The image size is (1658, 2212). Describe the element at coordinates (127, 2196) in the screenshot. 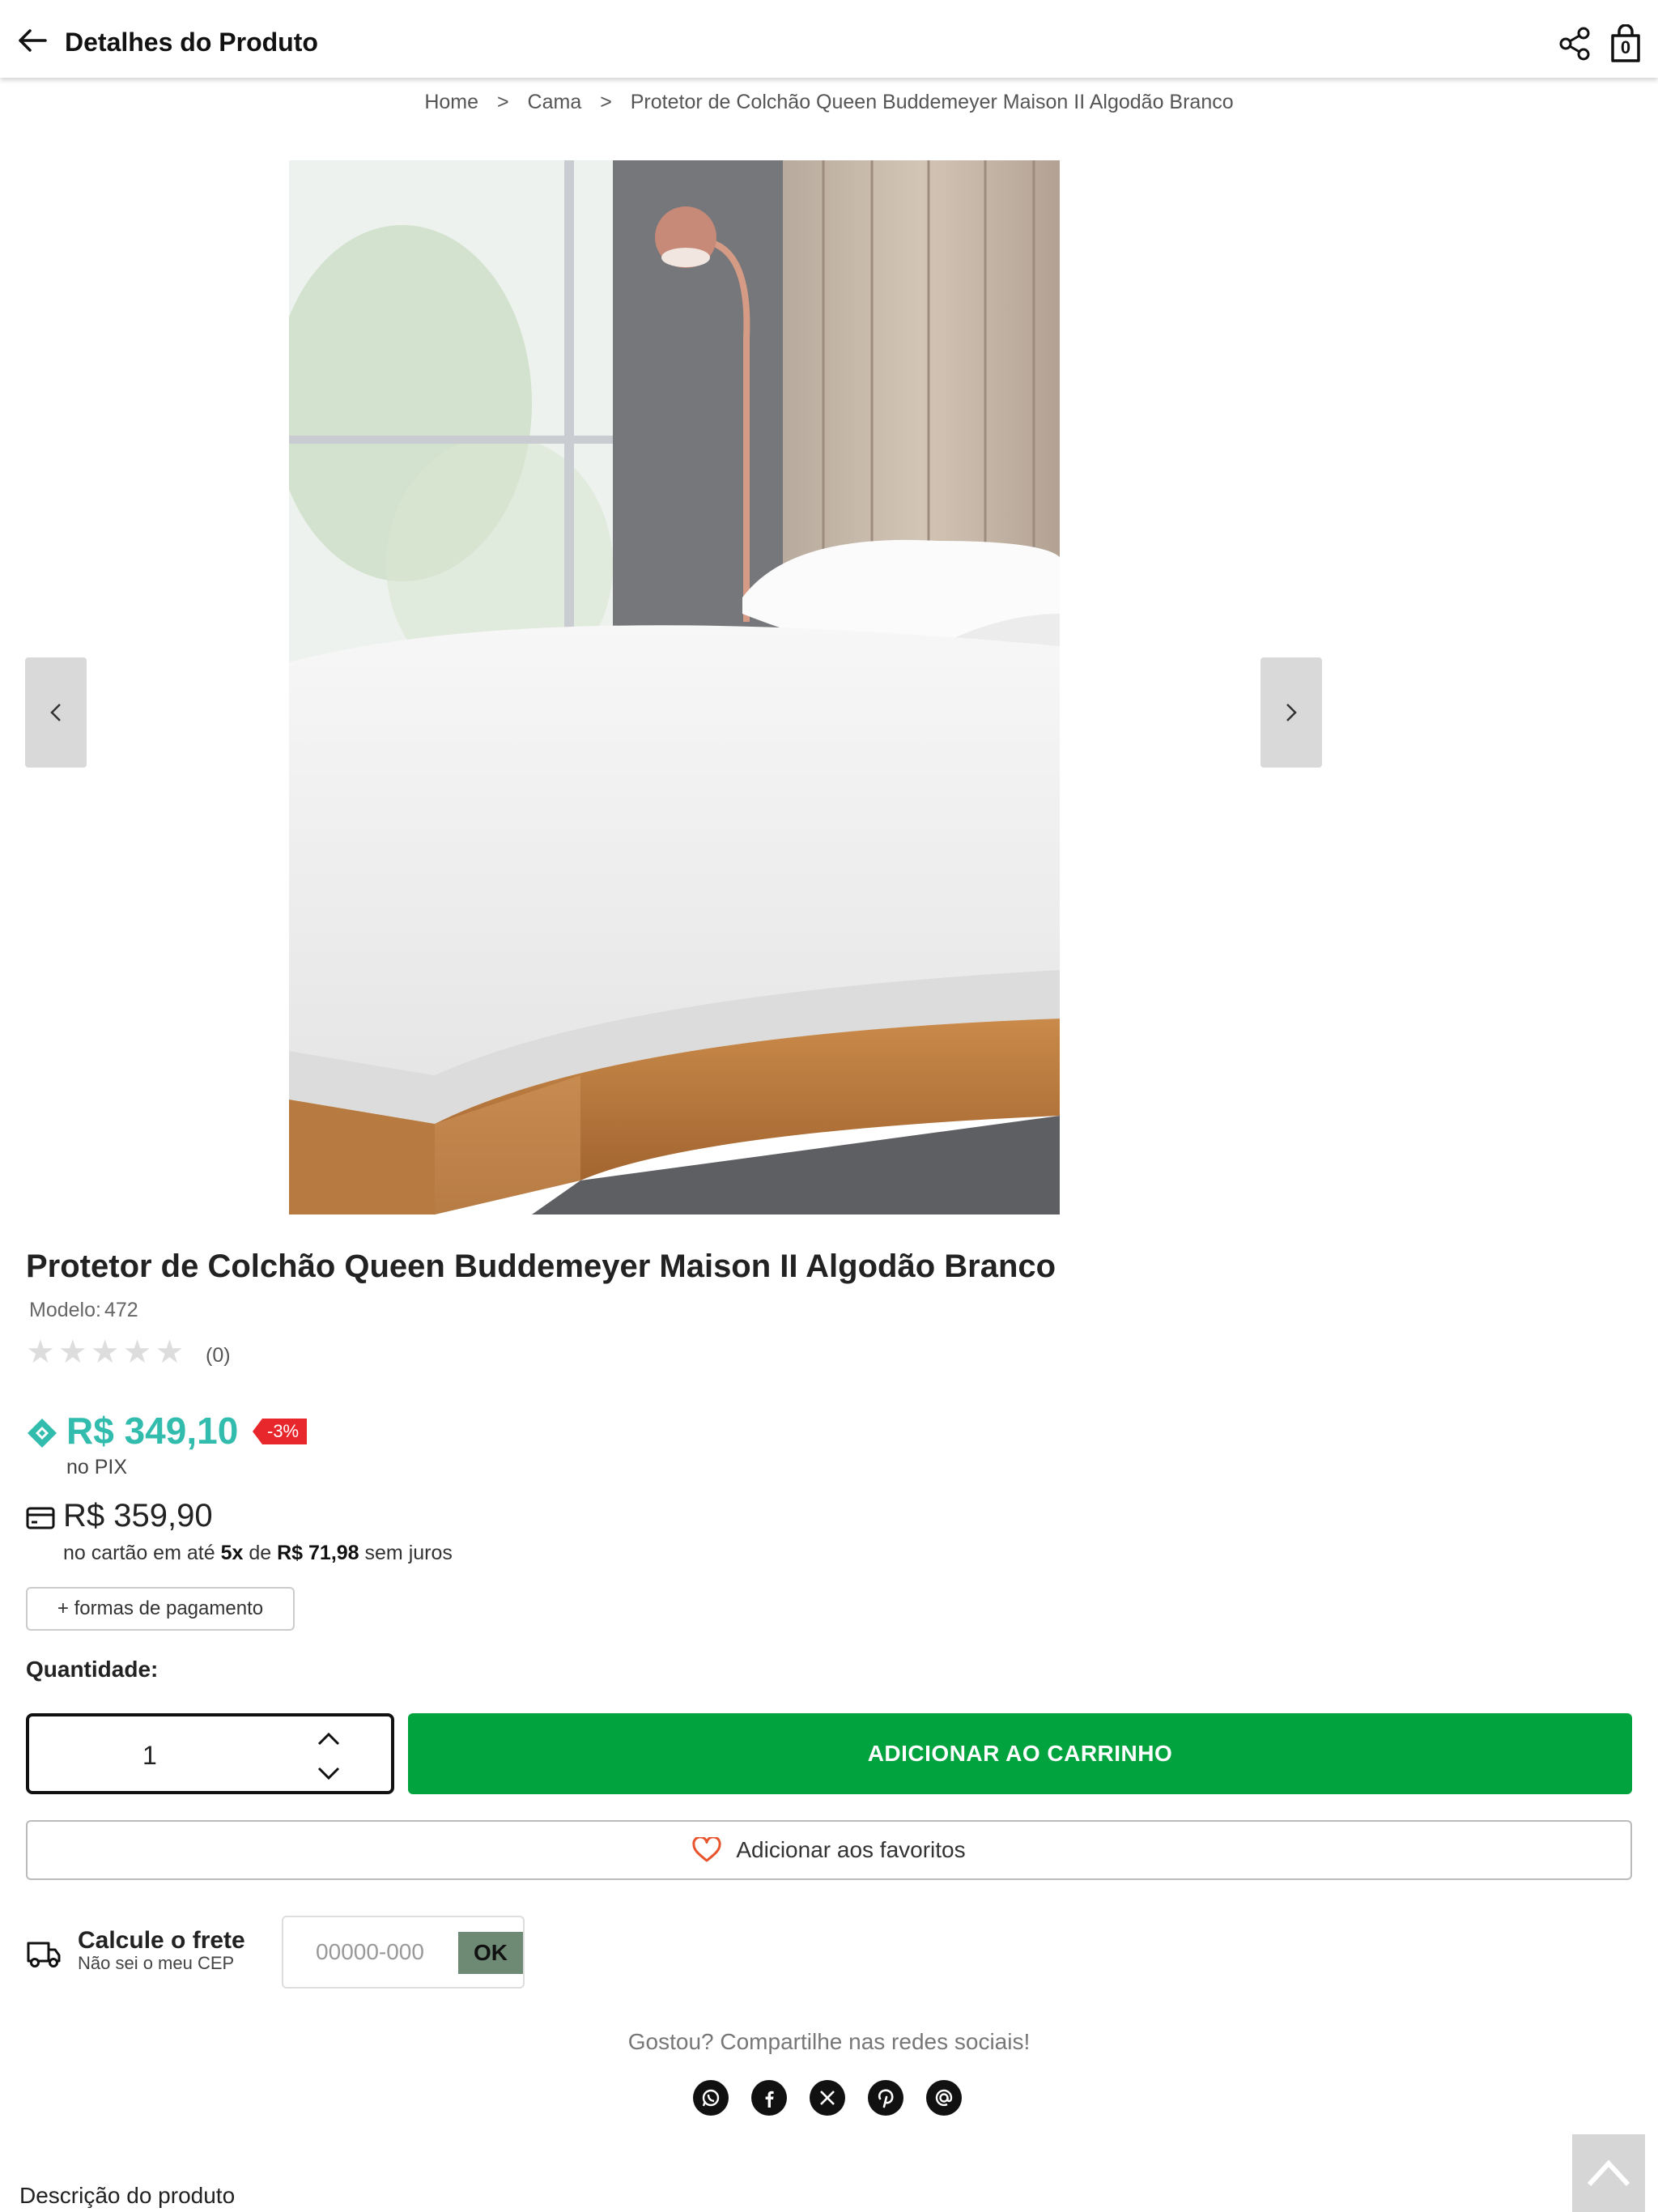

I see `description-header: Descrição do produto` at that location.